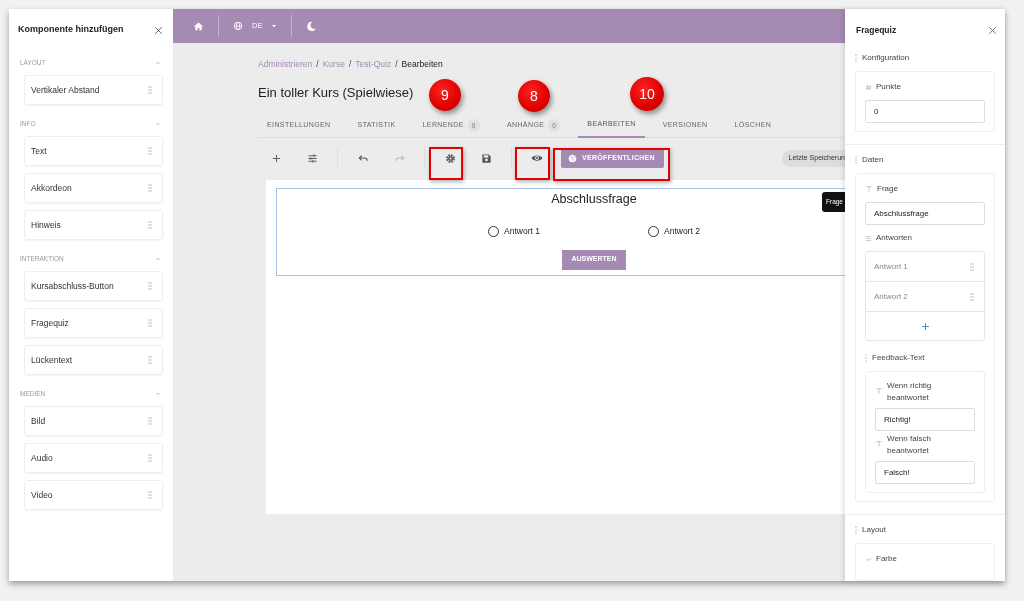 The height and width of the screenshot is (601, 1024). What do you see at coordinates (909, 445) in the screenshot?
I see `field-label: Wenn falsch beantwortet` at bounding box center [909, 445].